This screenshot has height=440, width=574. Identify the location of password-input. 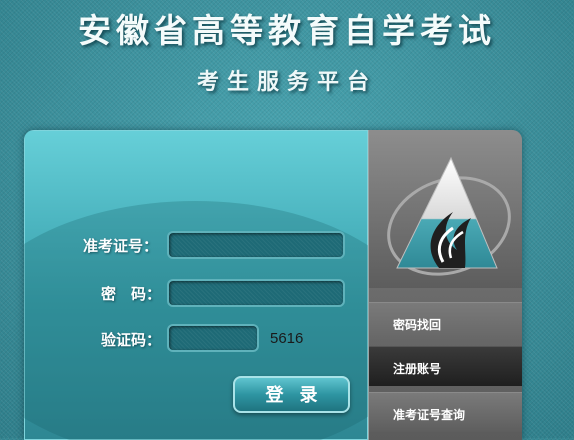
(256, 293).